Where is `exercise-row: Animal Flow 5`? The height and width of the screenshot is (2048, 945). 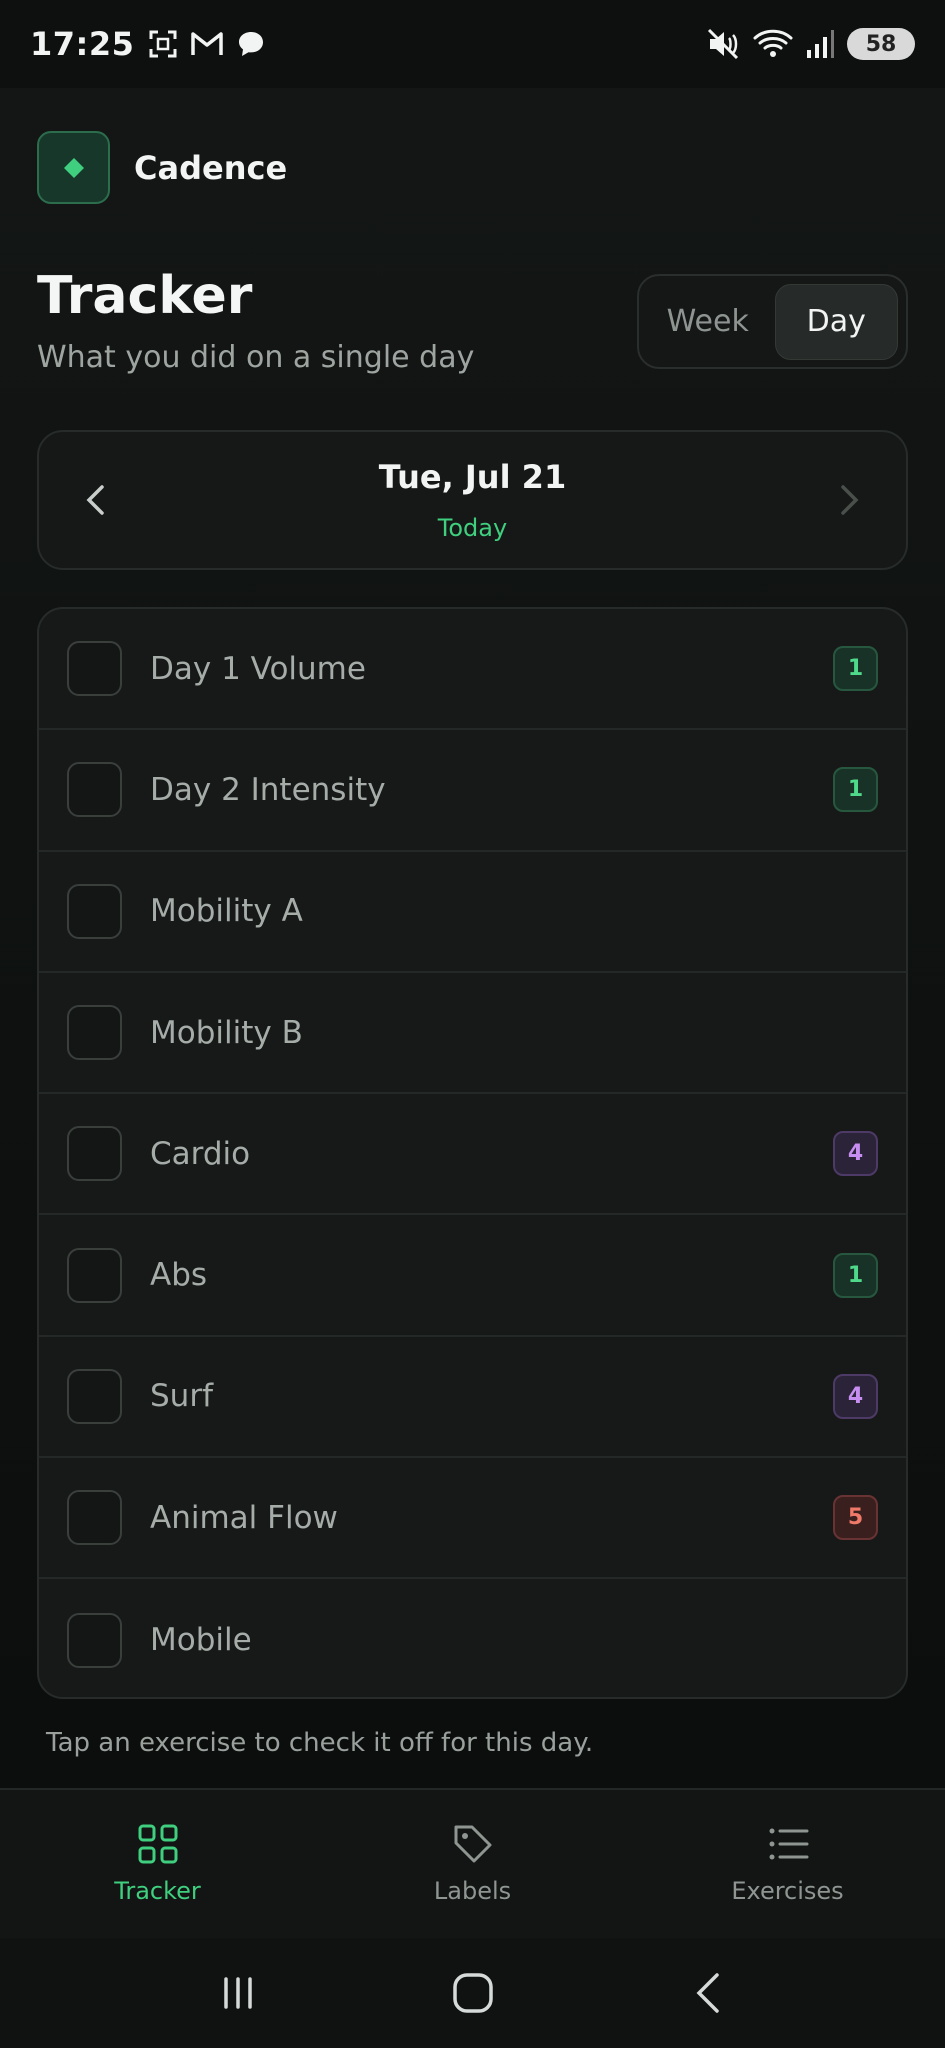 exercise-row: Animal Flow 5 is located at coordinates (472, 1519).